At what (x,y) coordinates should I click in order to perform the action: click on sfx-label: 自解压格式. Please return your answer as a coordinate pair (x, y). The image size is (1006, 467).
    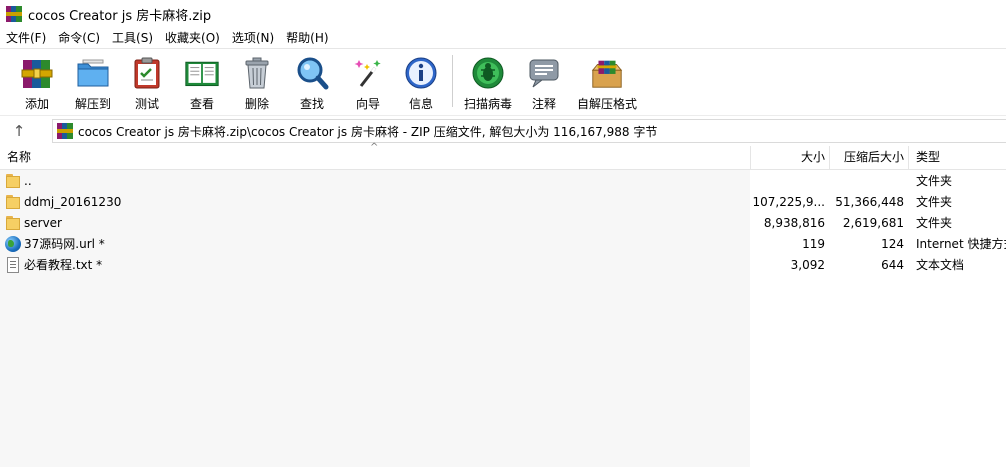
    Looking at the image, I should click on (607, 104).